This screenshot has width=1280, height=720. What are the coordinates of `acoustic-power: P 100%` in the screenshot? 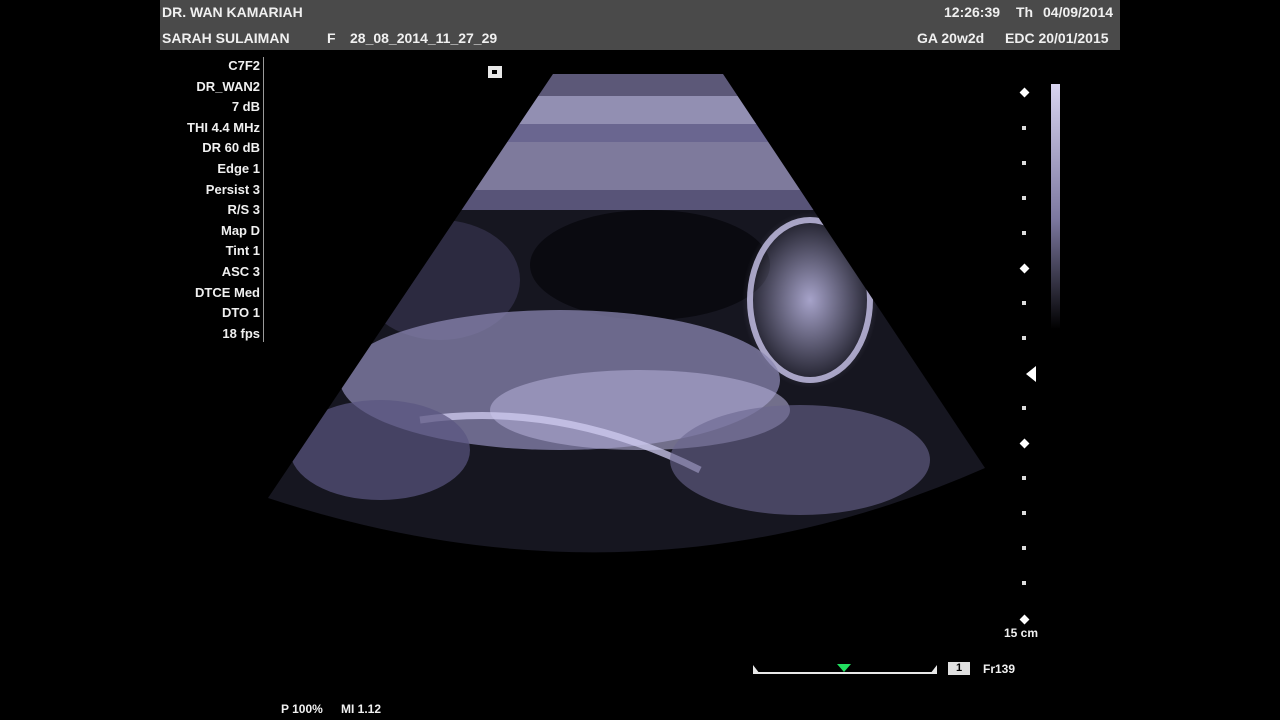 It's located at (302, 709).